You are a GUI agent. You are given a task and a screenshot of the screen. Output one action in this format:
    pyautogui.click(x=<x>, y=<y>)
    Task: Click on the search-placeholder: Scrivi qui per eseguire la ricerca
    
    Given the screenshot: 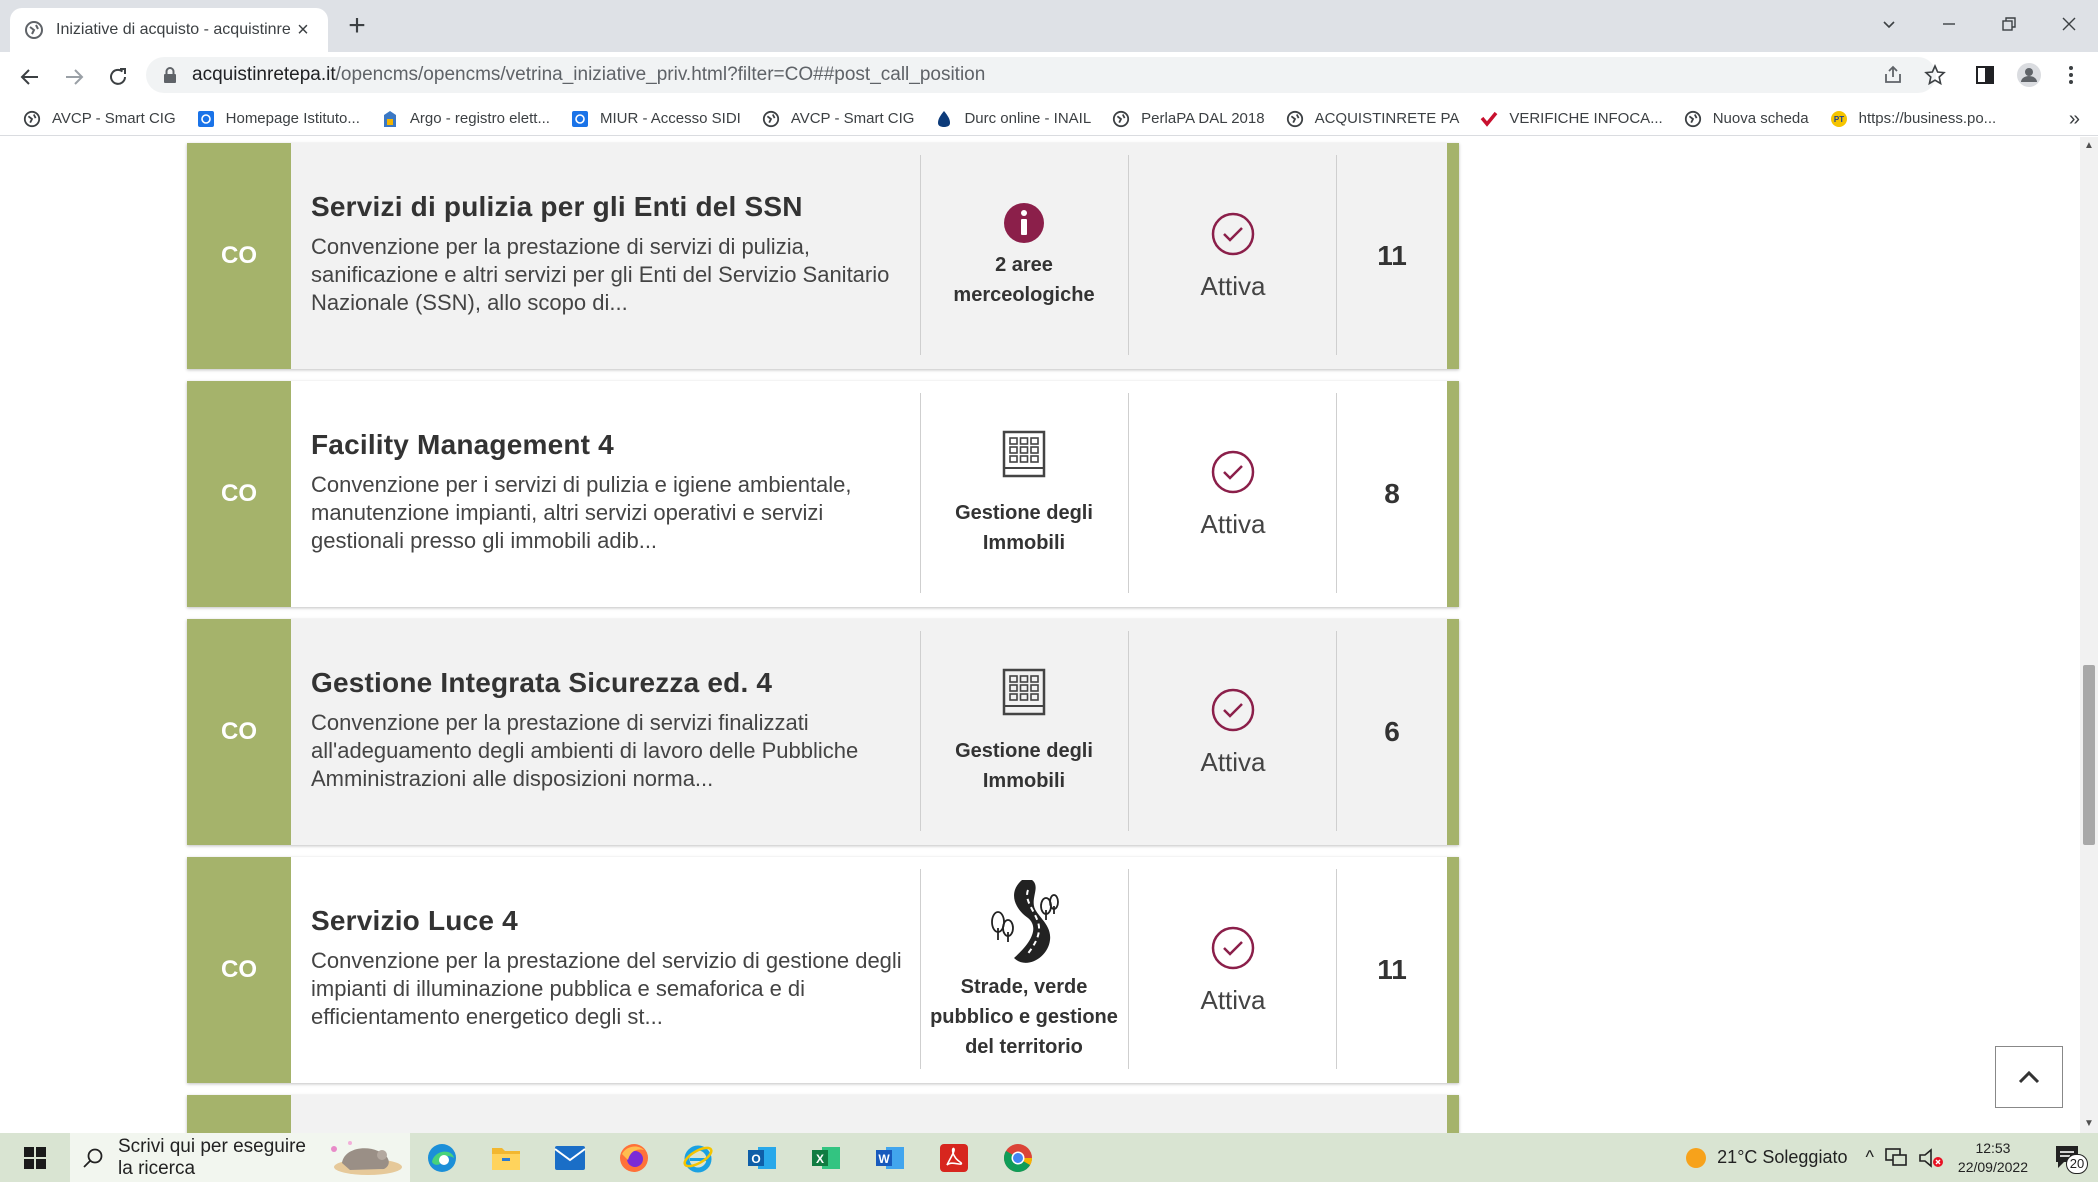 What is the action you would take?
    pyautogui.click(x=212, y=1157)
    